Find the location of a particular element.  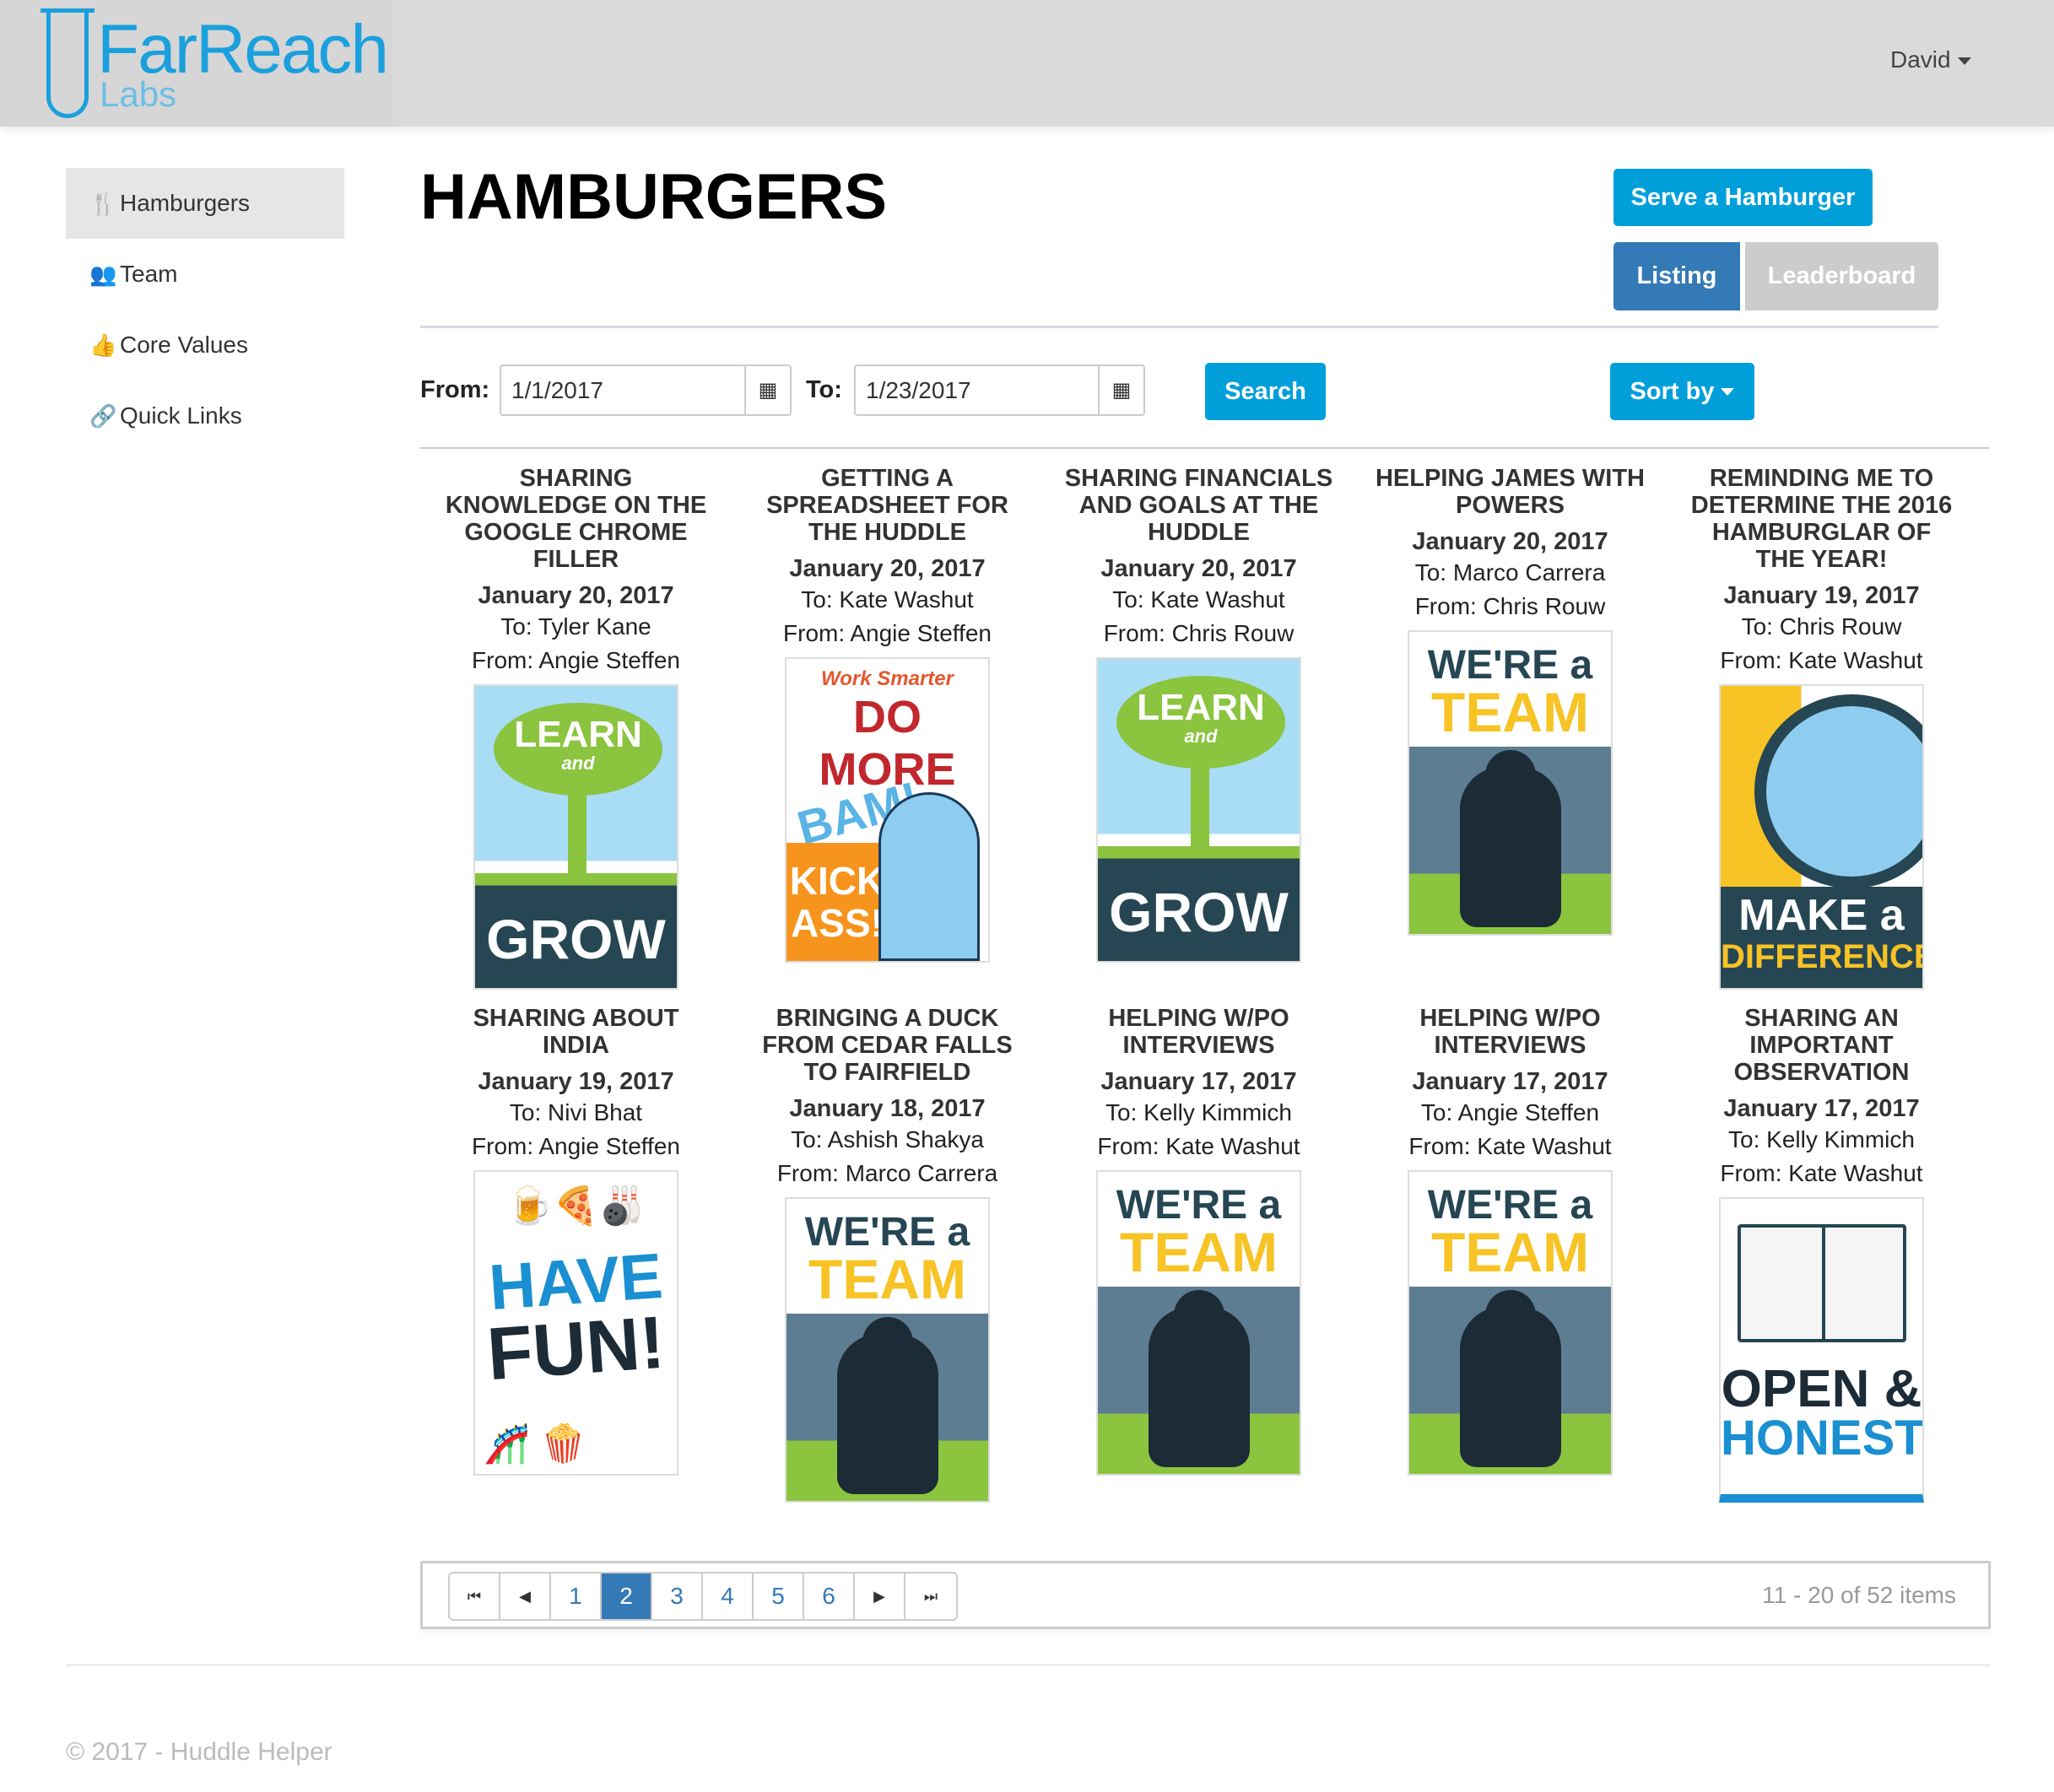

card-sender: From: Angie Steffen is located at coordinates (576, 1146).